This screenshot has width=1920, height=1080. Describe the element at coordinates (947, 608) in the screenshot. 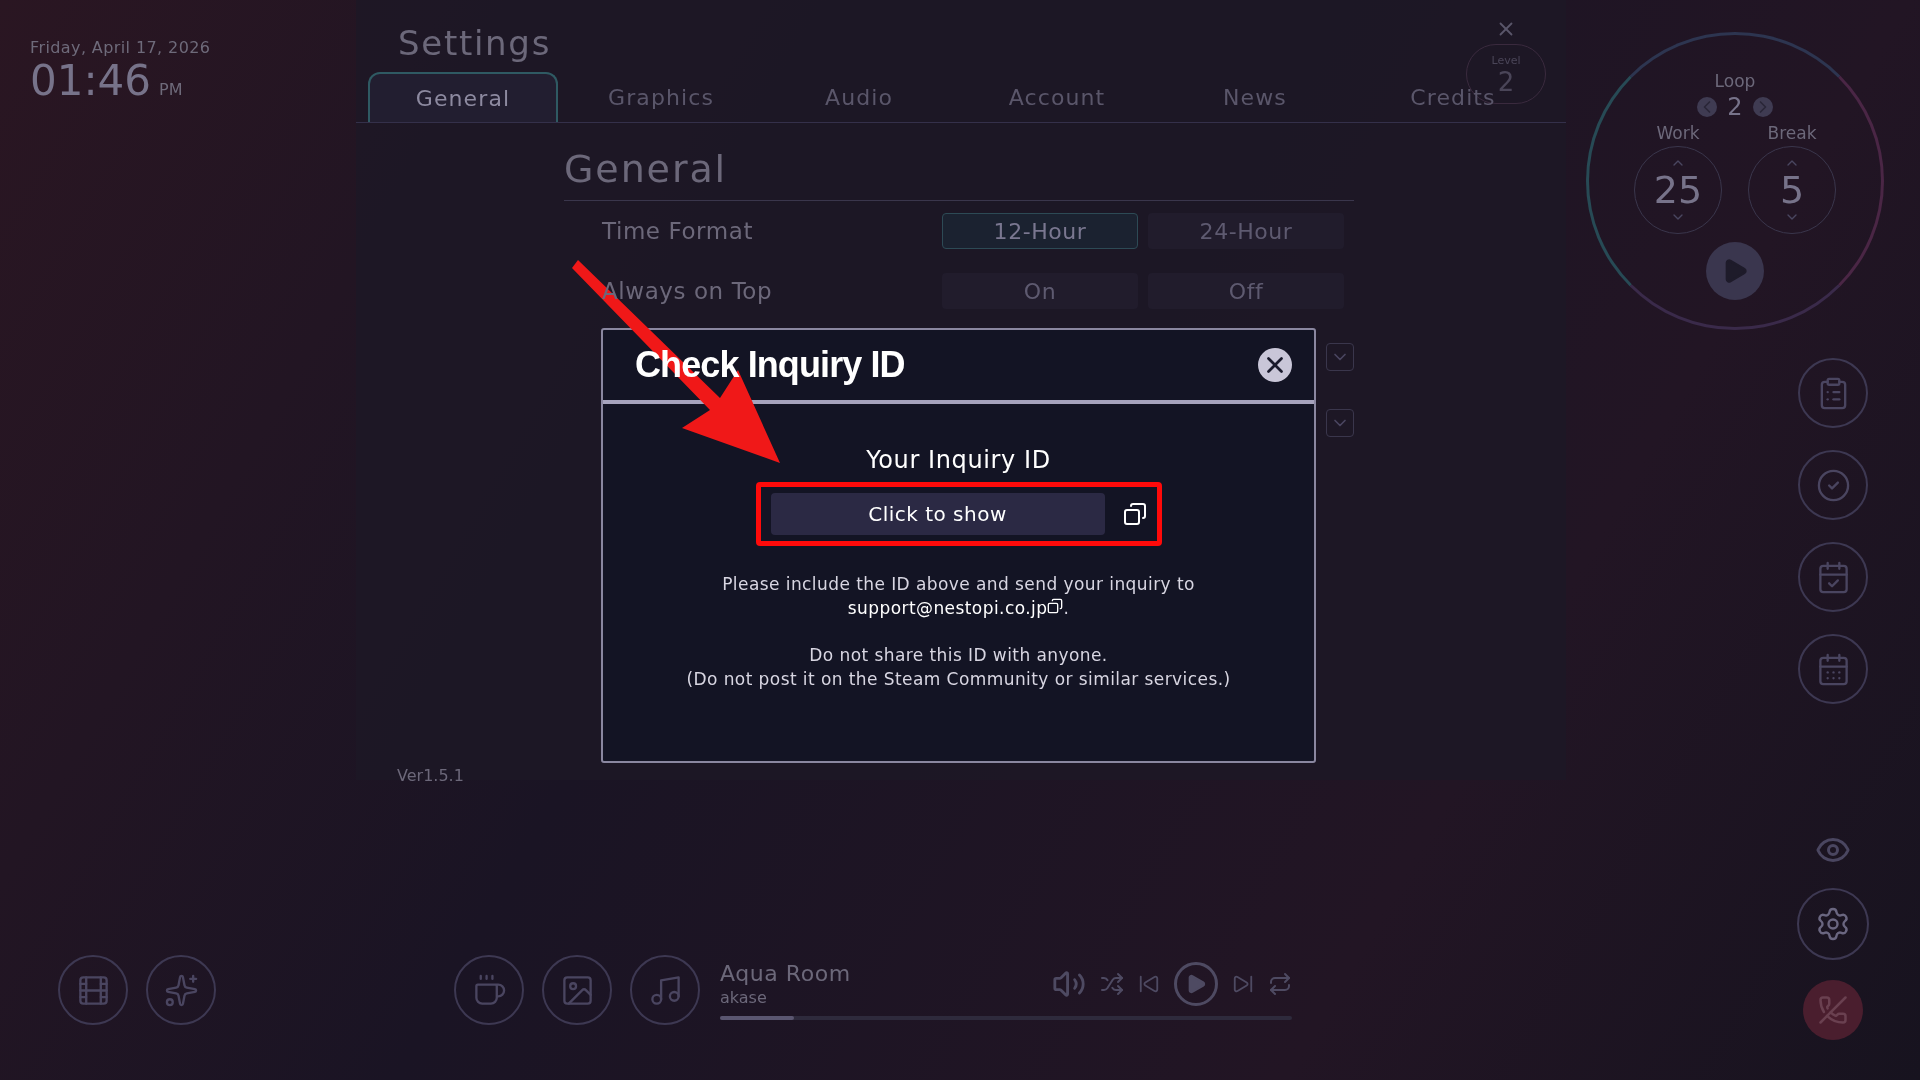

I see `email-link: support@nestopi.co.jp` at that location.